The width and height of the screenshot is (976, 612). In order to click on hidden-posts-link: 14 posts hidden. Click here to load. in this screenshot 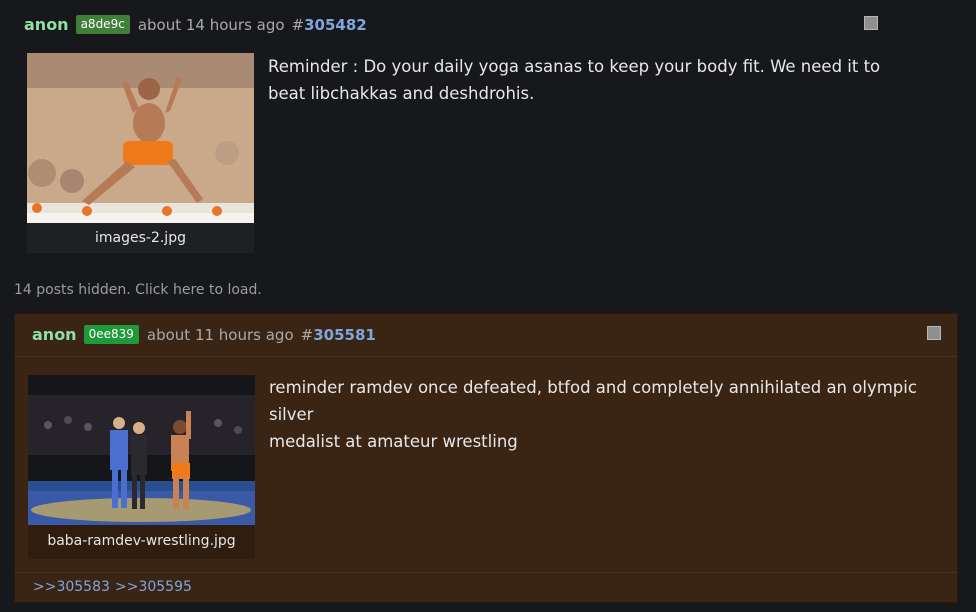, I will do `click(138, 290)`.